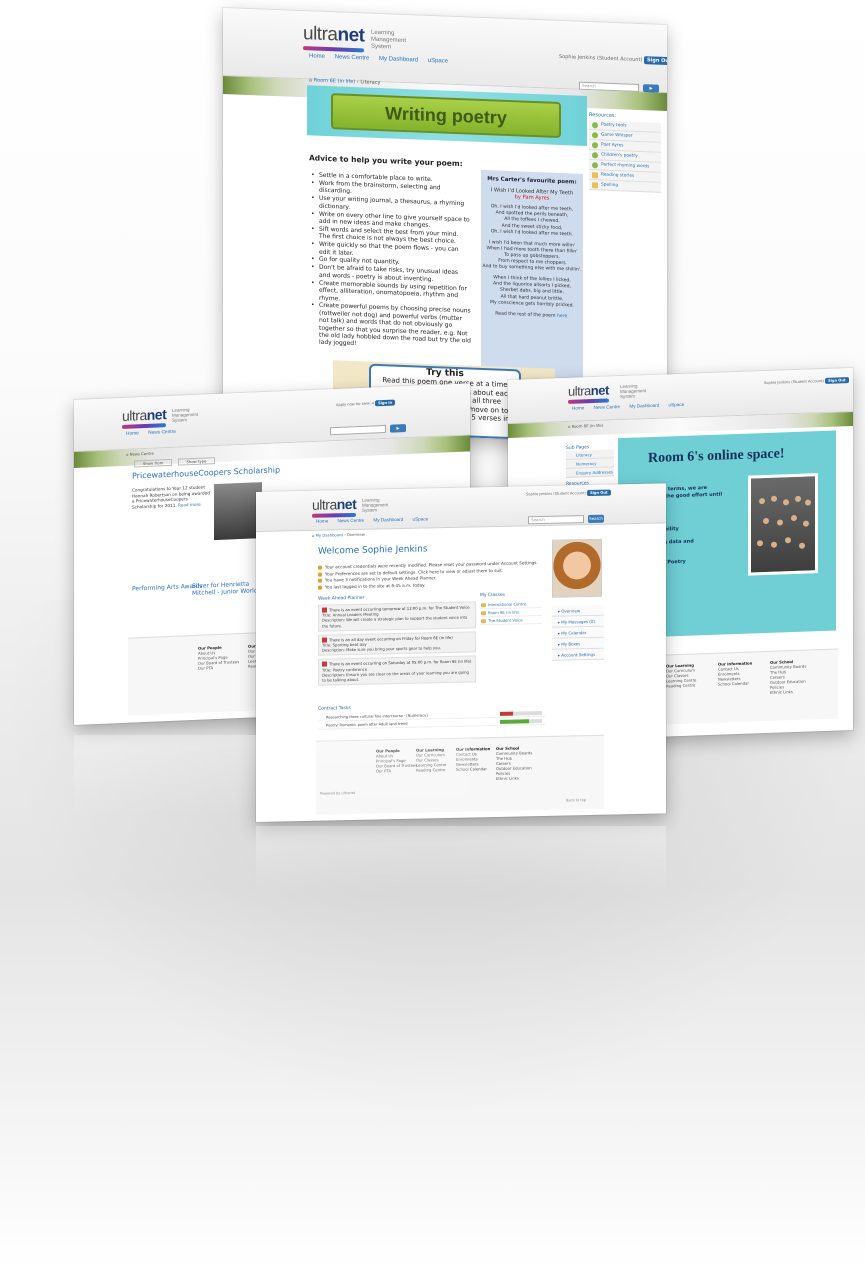  I want to click on filter-show-type: Show type, so click(196, 461).